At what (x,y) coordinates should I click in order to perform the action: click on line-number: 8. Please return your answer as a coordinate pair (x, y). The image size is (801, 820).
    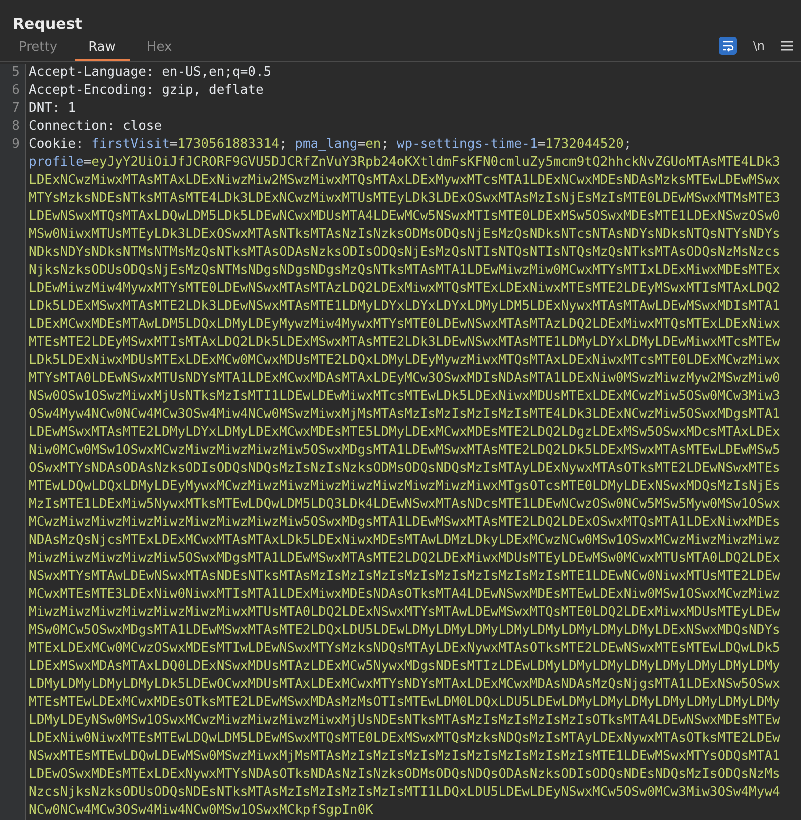
    Looking at the image, I should click on (16, 126).